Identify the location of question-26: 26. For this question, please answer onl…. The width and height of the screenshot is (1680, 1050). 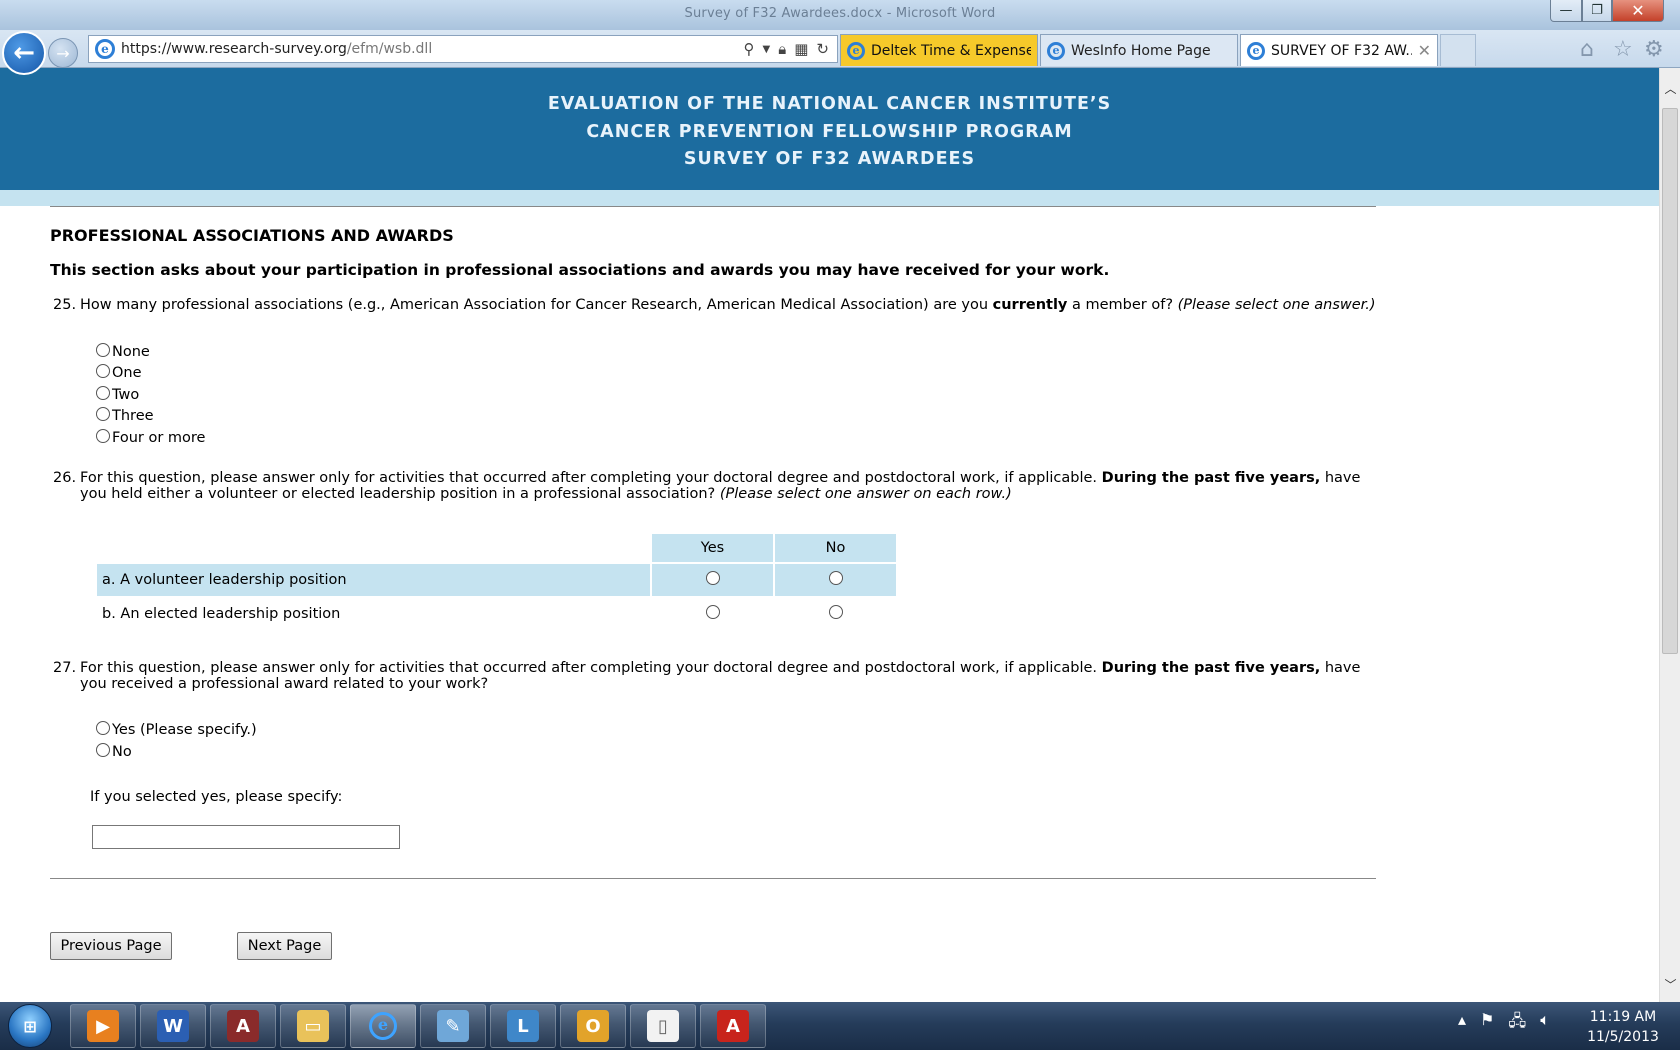
(713, 486).